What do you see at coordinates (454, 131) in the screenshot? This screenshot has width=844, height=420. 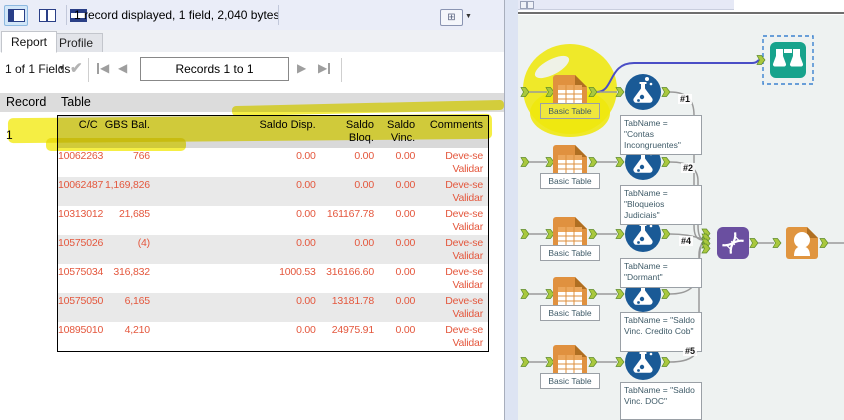 I see `col-header-comments: Comments` at bounding box center [454, 131].